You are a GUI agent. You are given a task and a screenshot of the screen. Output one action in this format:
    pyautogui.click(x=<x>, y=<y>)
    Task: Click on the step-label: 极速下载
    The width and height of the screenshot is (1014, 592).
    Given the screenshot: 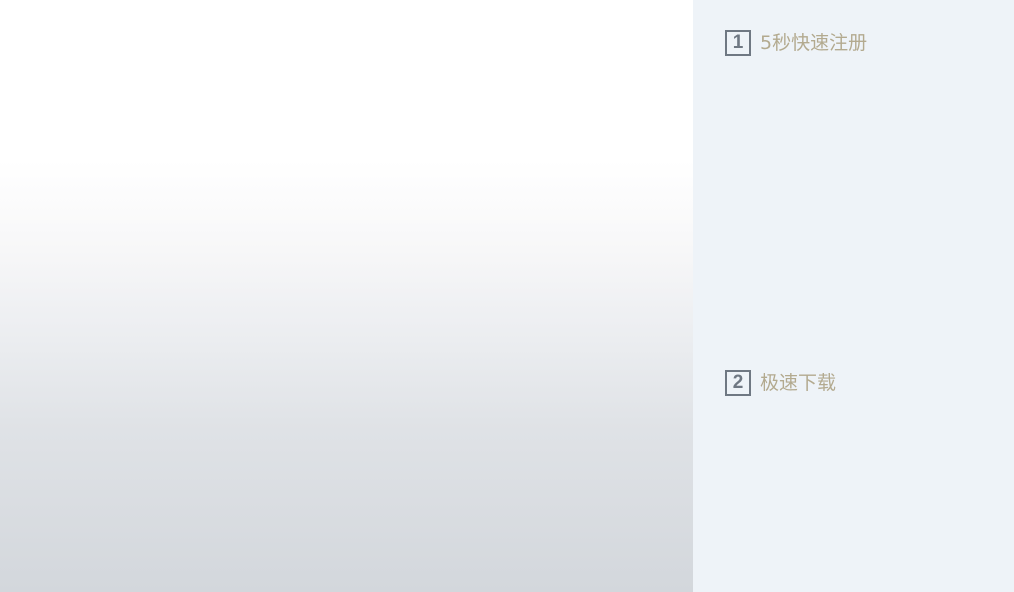 What is the action you would take?
    pyautogui.click(x=798, y=383)
    